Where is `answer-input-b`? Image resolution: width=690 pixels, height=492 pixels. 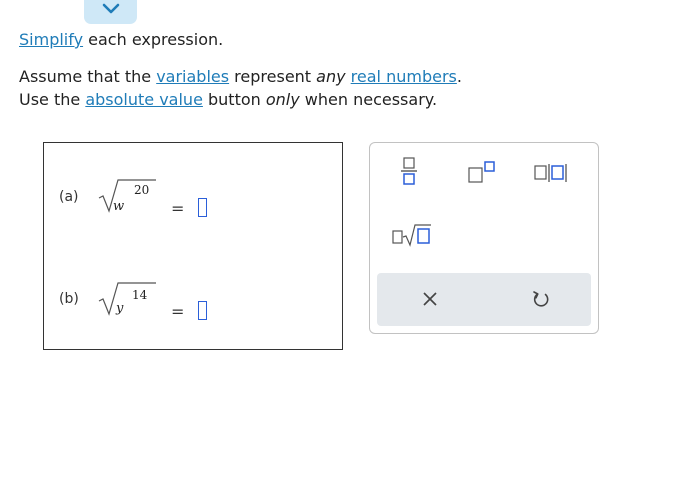 answer-input-b is located at coordinates (202, 310).